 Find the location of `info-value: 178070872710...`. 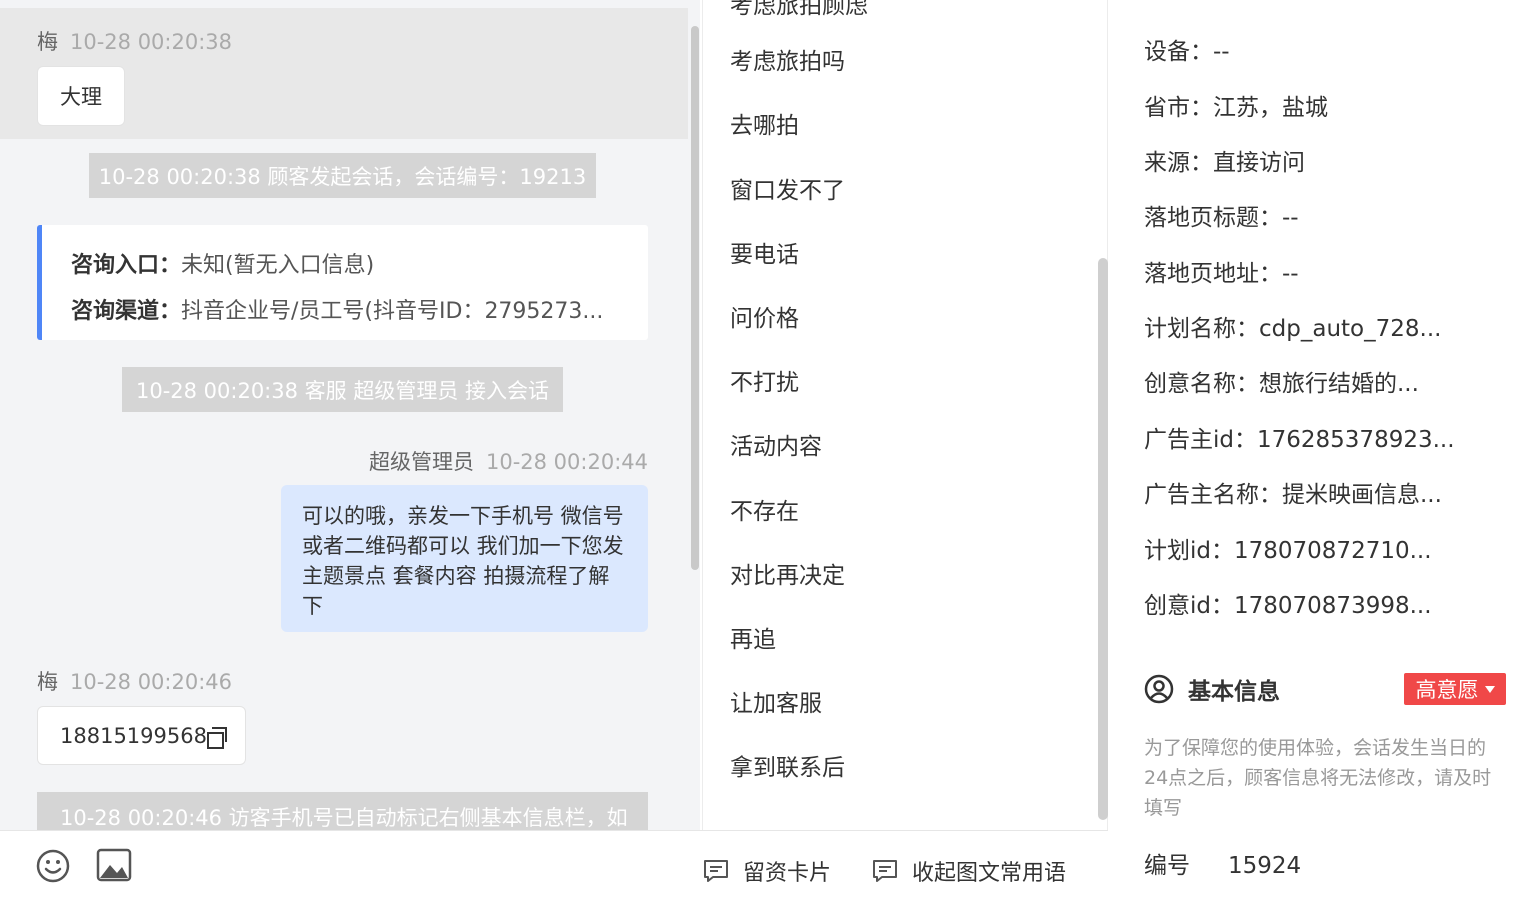

info-value: 178070872710... is located at coordinates (1333, 551).